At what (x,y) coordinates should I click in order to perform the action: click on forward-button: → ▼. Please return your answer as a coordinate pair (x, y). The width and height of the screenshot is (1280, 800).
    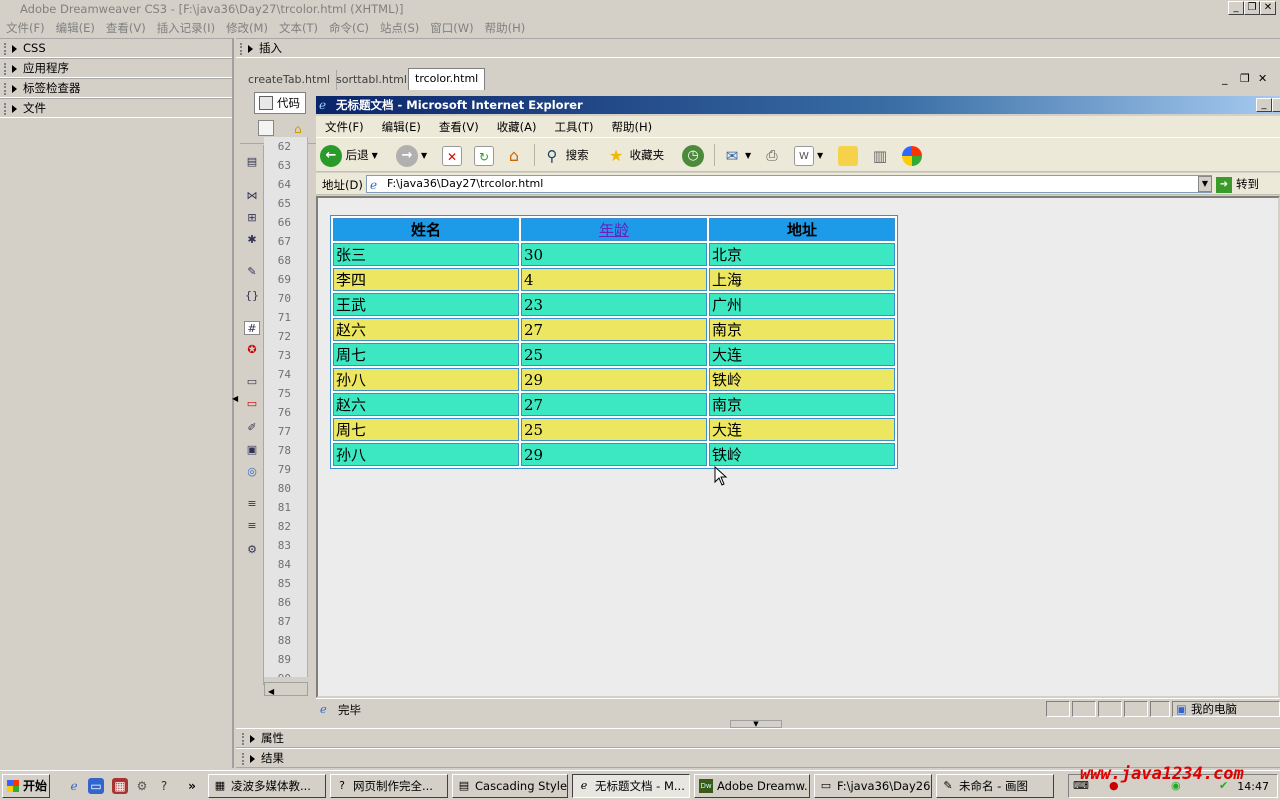
    Looking at the image, I should click on (411, 155).